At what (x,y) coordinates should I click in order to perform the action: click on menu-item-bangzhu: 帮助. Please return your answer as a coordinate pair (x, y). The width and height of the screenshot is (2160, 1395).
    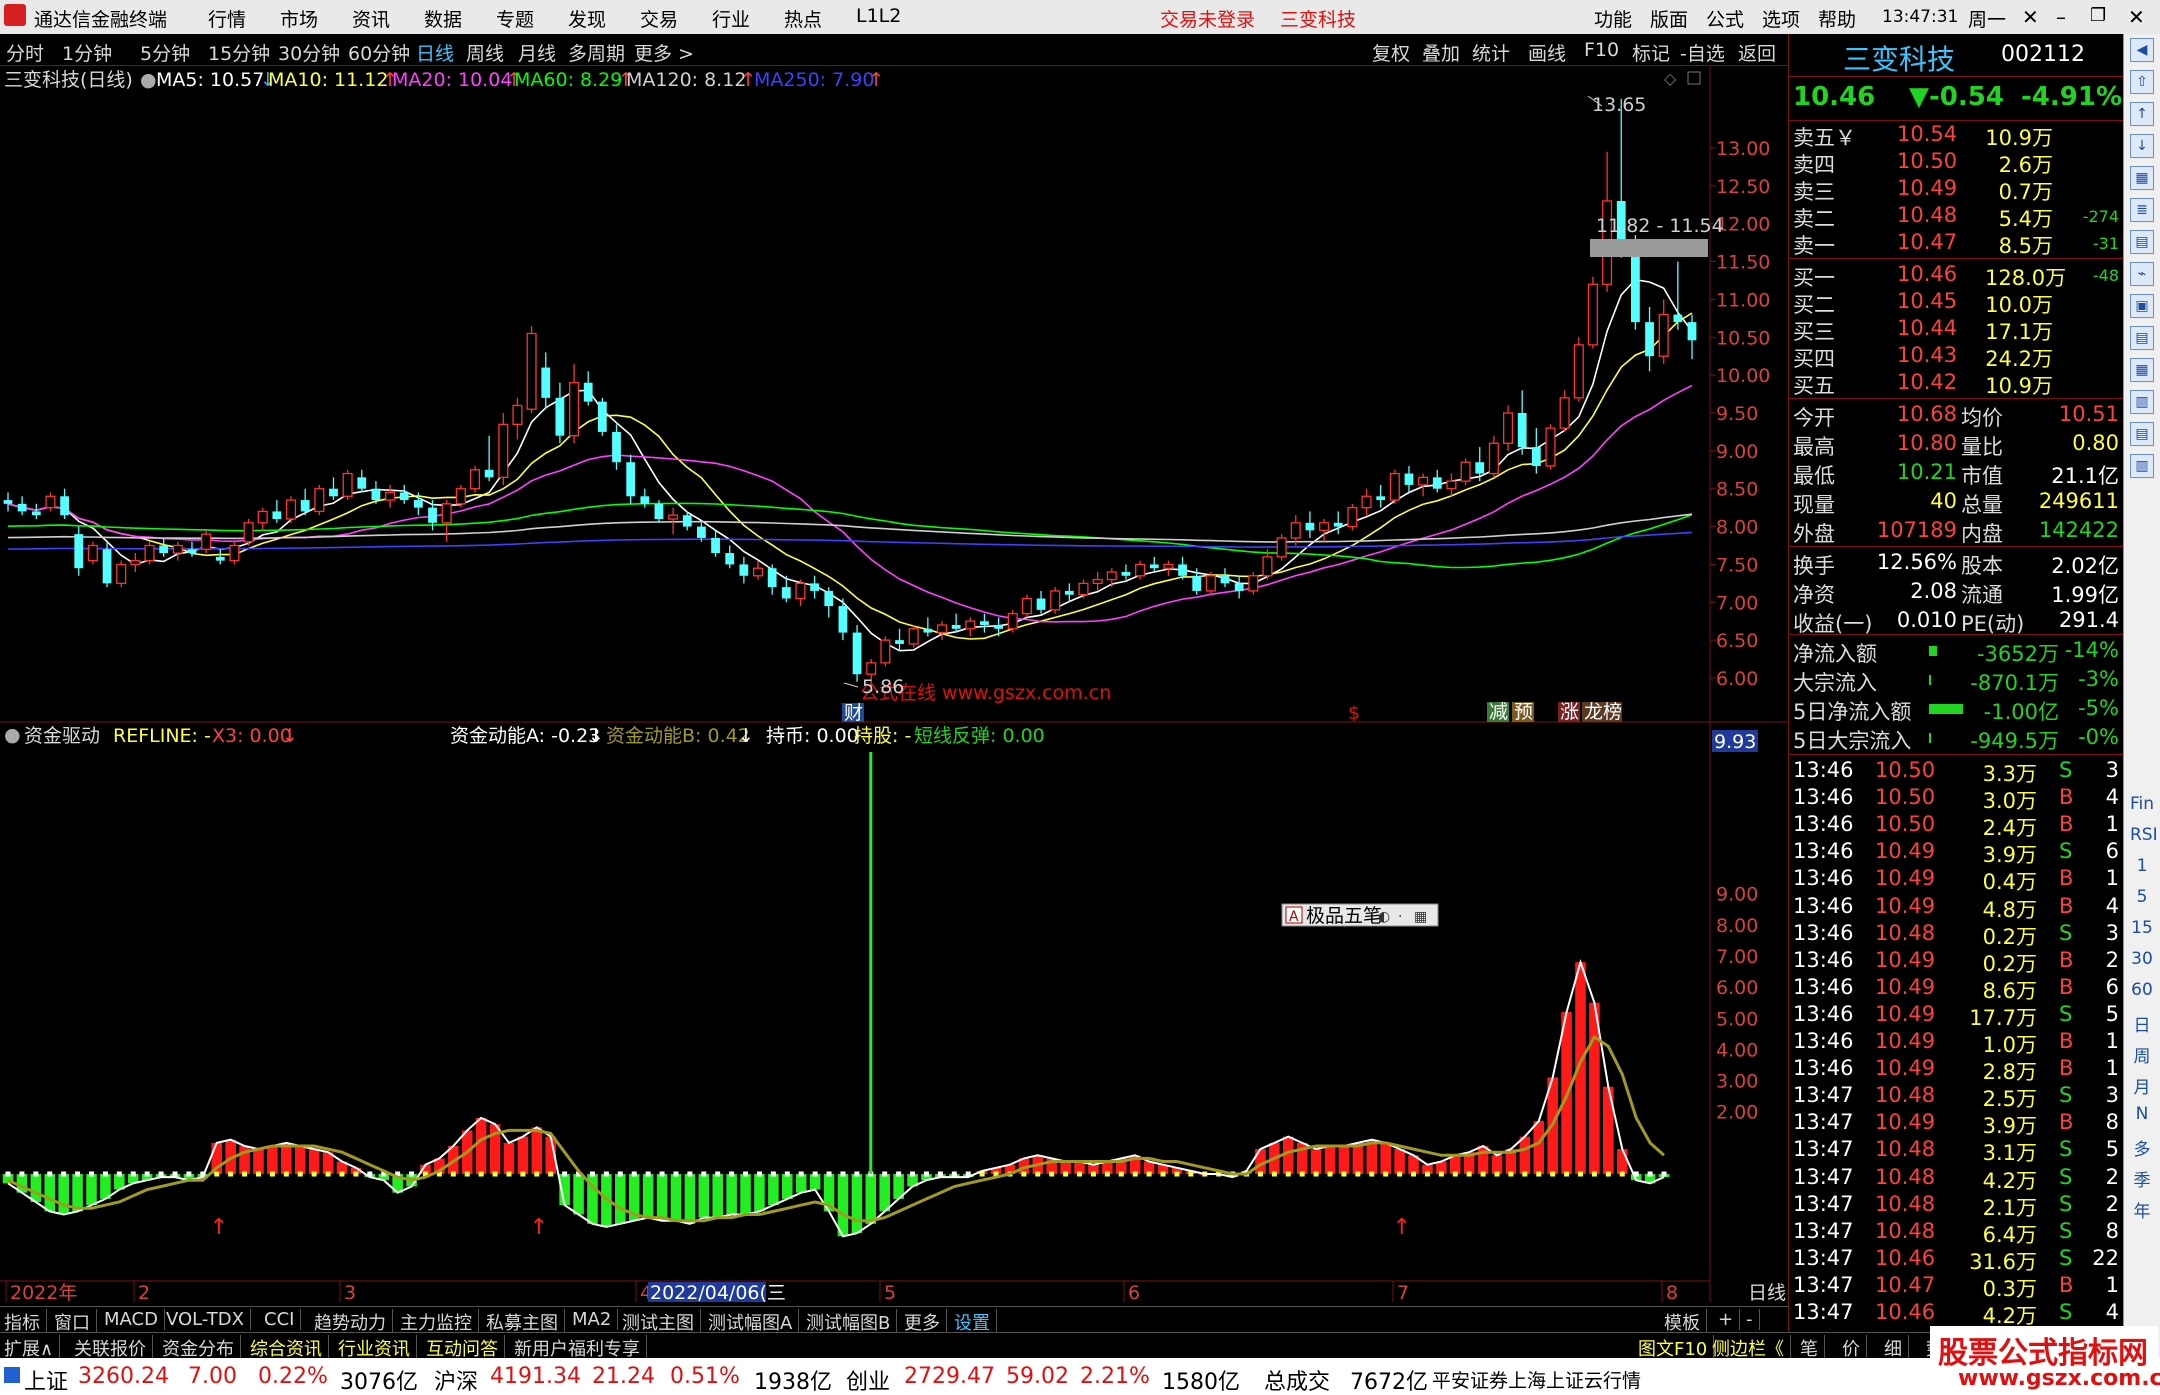
    Looking at the image, I should click on (1837, 18).